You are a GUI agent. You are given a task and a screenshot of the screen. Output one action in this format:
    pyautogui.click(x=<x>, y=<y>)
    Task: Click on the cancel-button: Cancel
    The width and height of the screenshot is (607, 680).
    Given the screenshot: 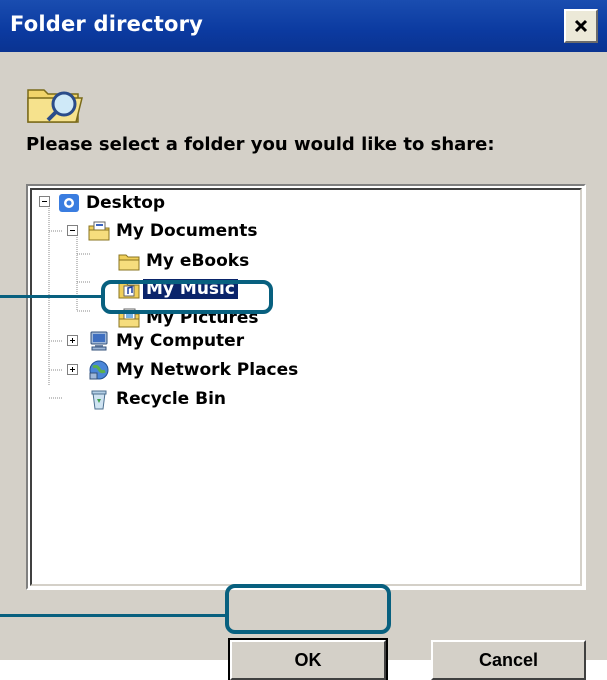 What is the action you would take?
    pyautogui.click(x=508, y=660)
    